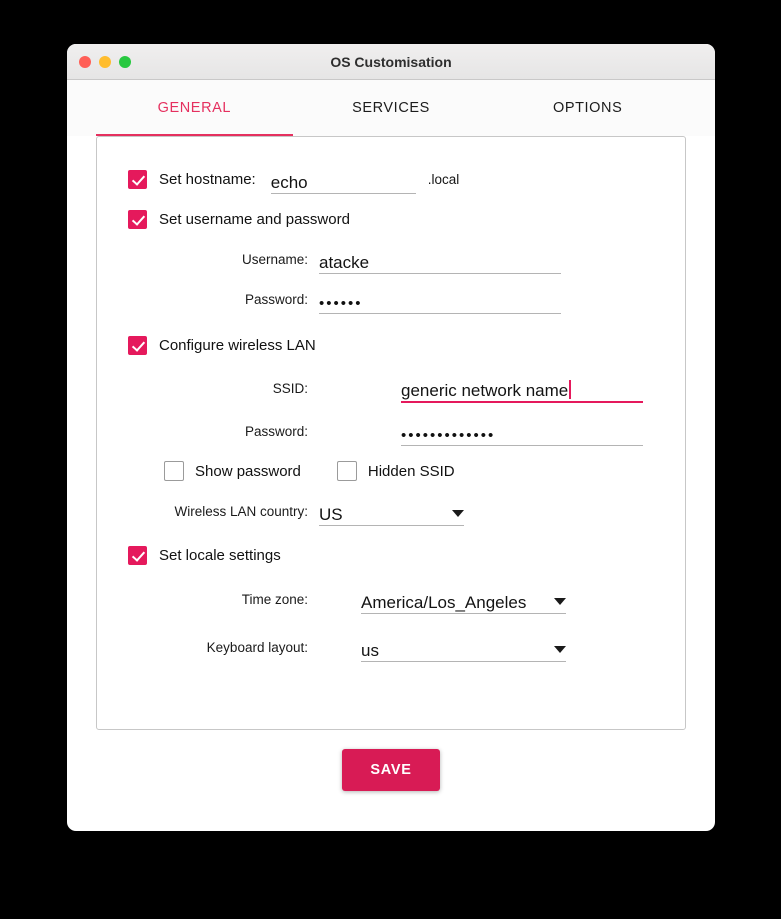 The width and height of the screenshot is (781, 919). What do you see at coordinates (440, 259) in the screenshot?
I see `username-input: atacke` at bounding box center [440, 259].